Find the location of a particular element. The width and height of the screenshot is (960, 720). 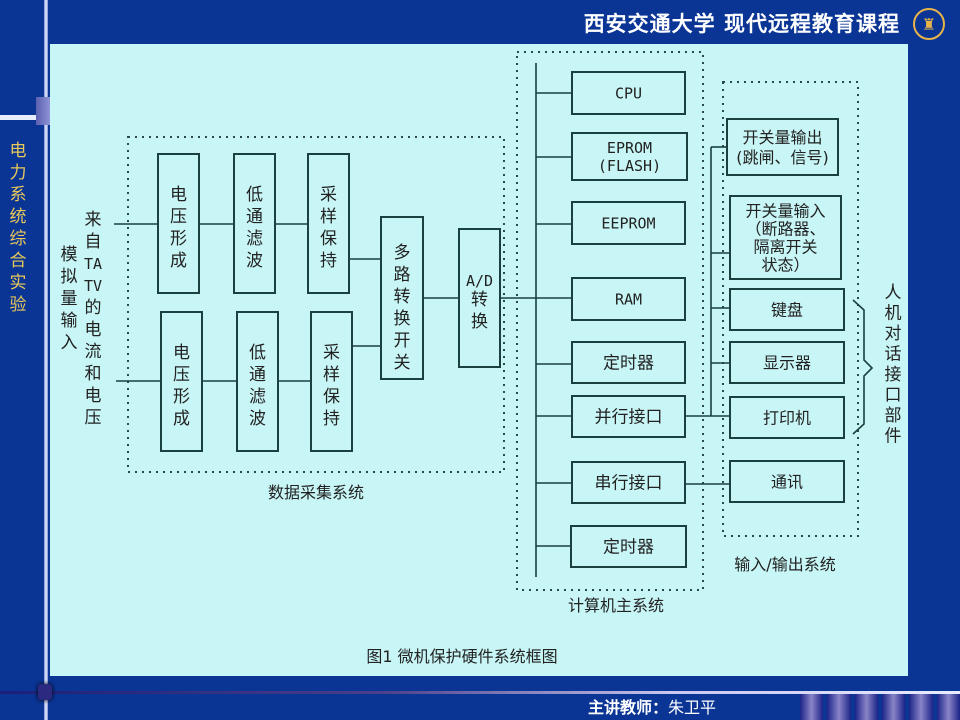

io-module-label: 状态） is located at coordinates (785, 264).